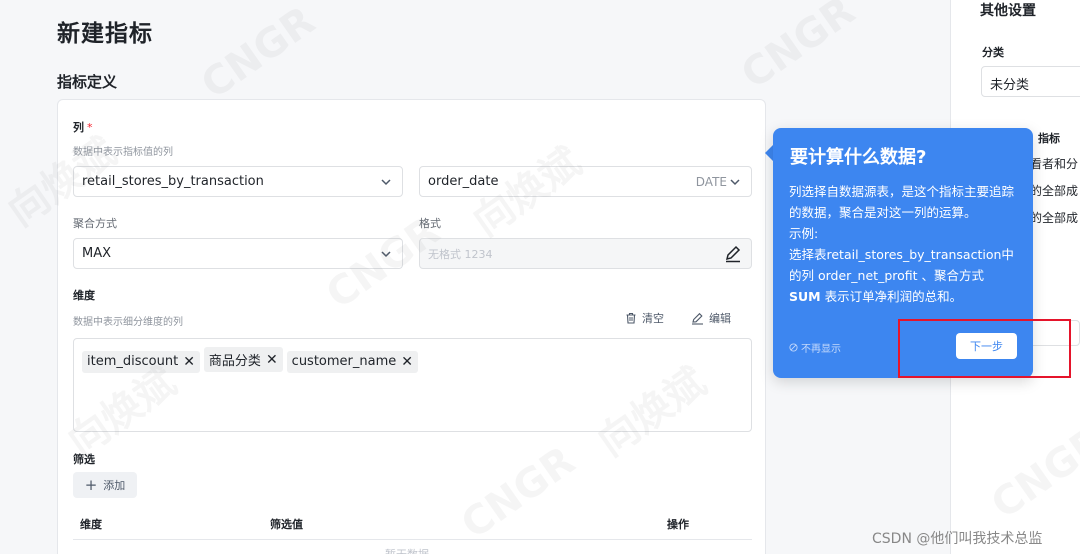  I want to click on aggregation-value: MAX, so click(97, 253).